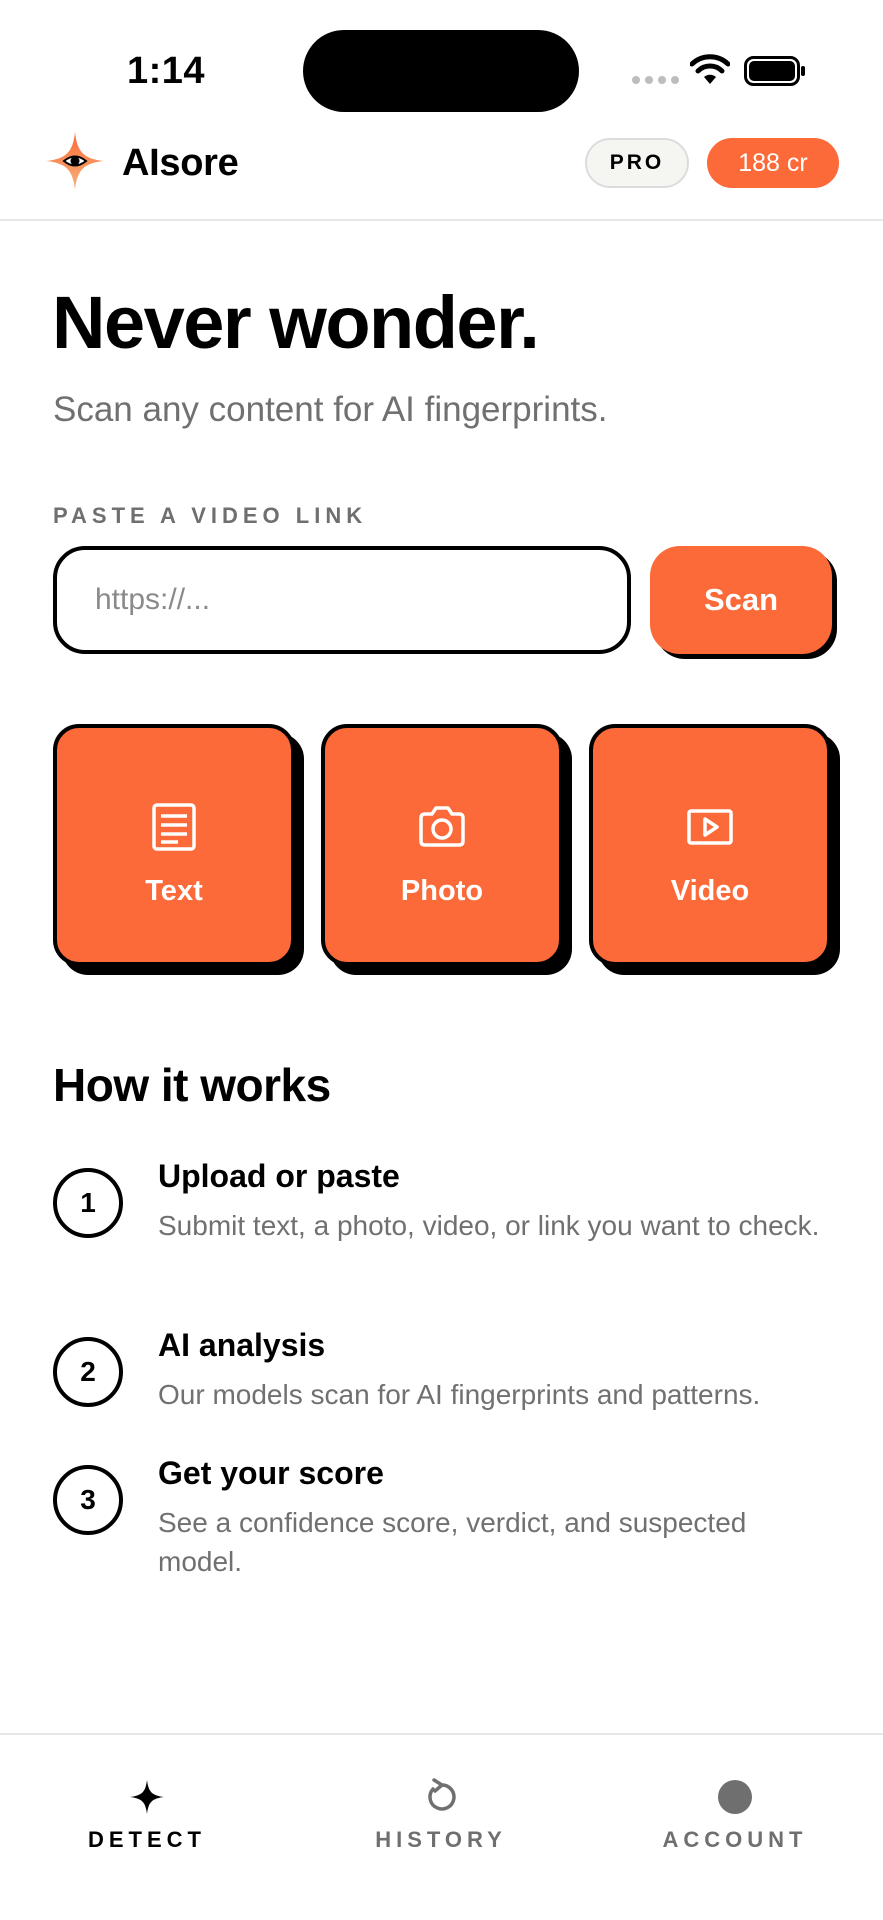 The width and height of the screenshot is (883, 1920). What do you see at coordinates (271, 1473) in the screenshot?
I see `step-title: Get your score` at bounding box center [271, 1473].